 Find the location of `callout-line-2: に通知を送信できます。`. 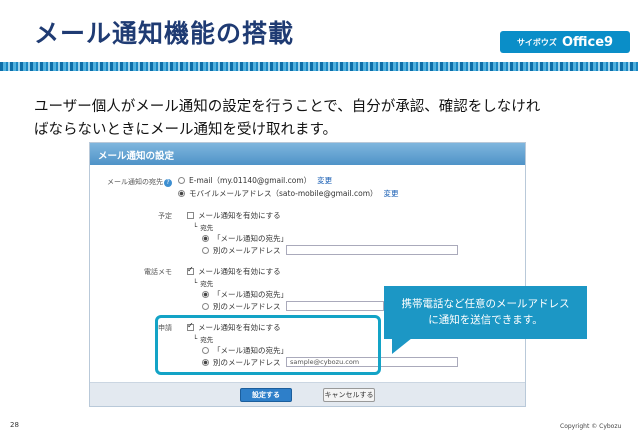

callout-line-2: に通知を送信できます。 is located at coordinates (485, 320).